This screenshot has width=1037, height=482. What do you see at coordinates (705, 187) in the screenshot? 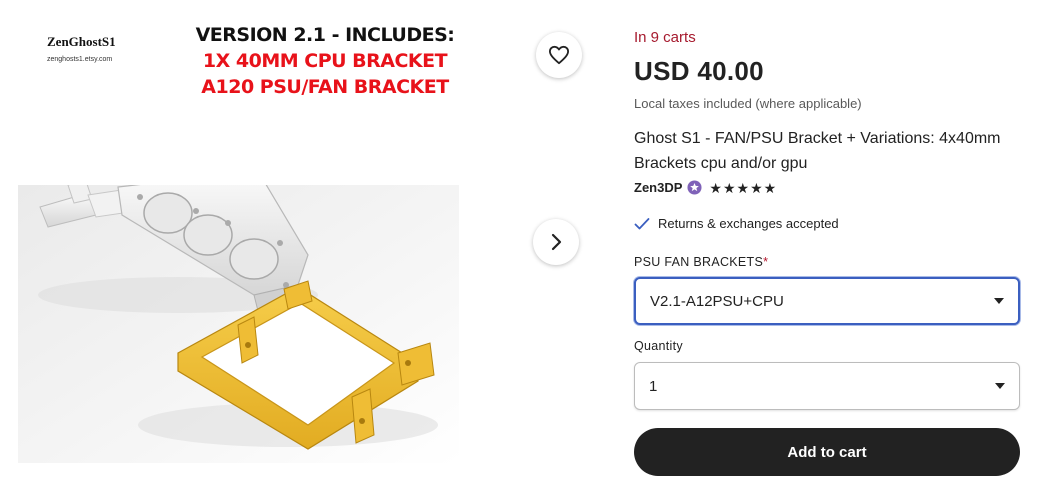
I see `seller-row: Zen3DP ★ ★ ★ ★ ★` at bounding box center [705, 187].